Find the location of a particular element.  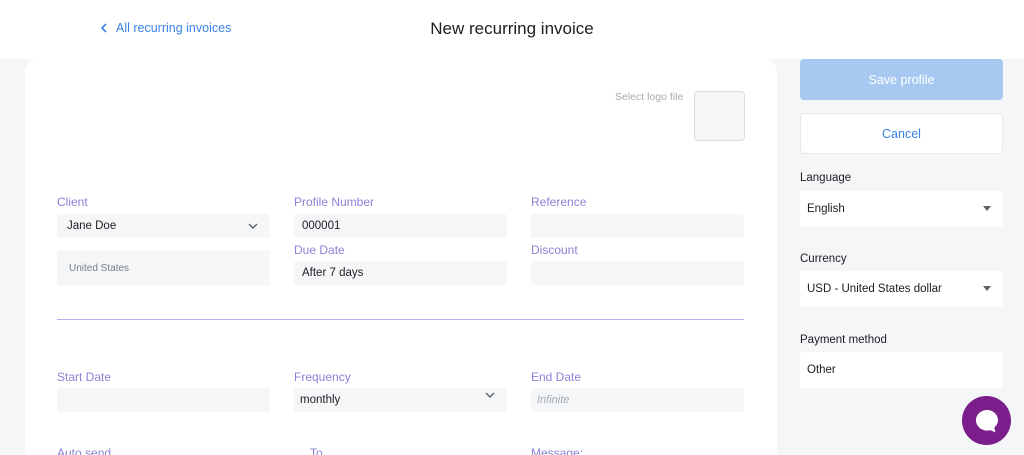

due-date-label: Due Date is located at coordinates (319, 250).